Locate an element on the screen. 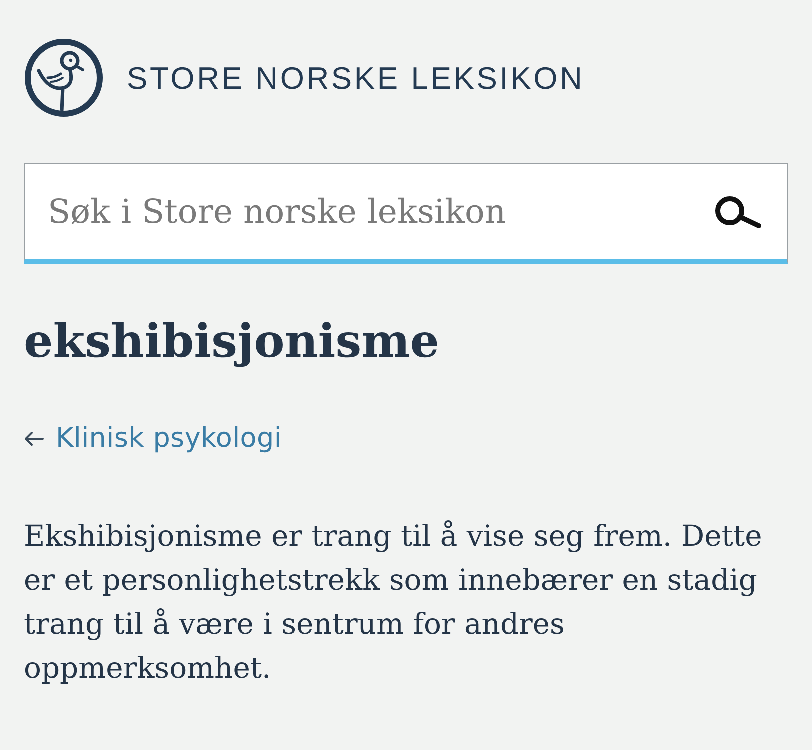 The width and height of the screenshot is (812, 750). site-title: STORE NORSKE LEKSIKON is located at coordinates (356, 78).